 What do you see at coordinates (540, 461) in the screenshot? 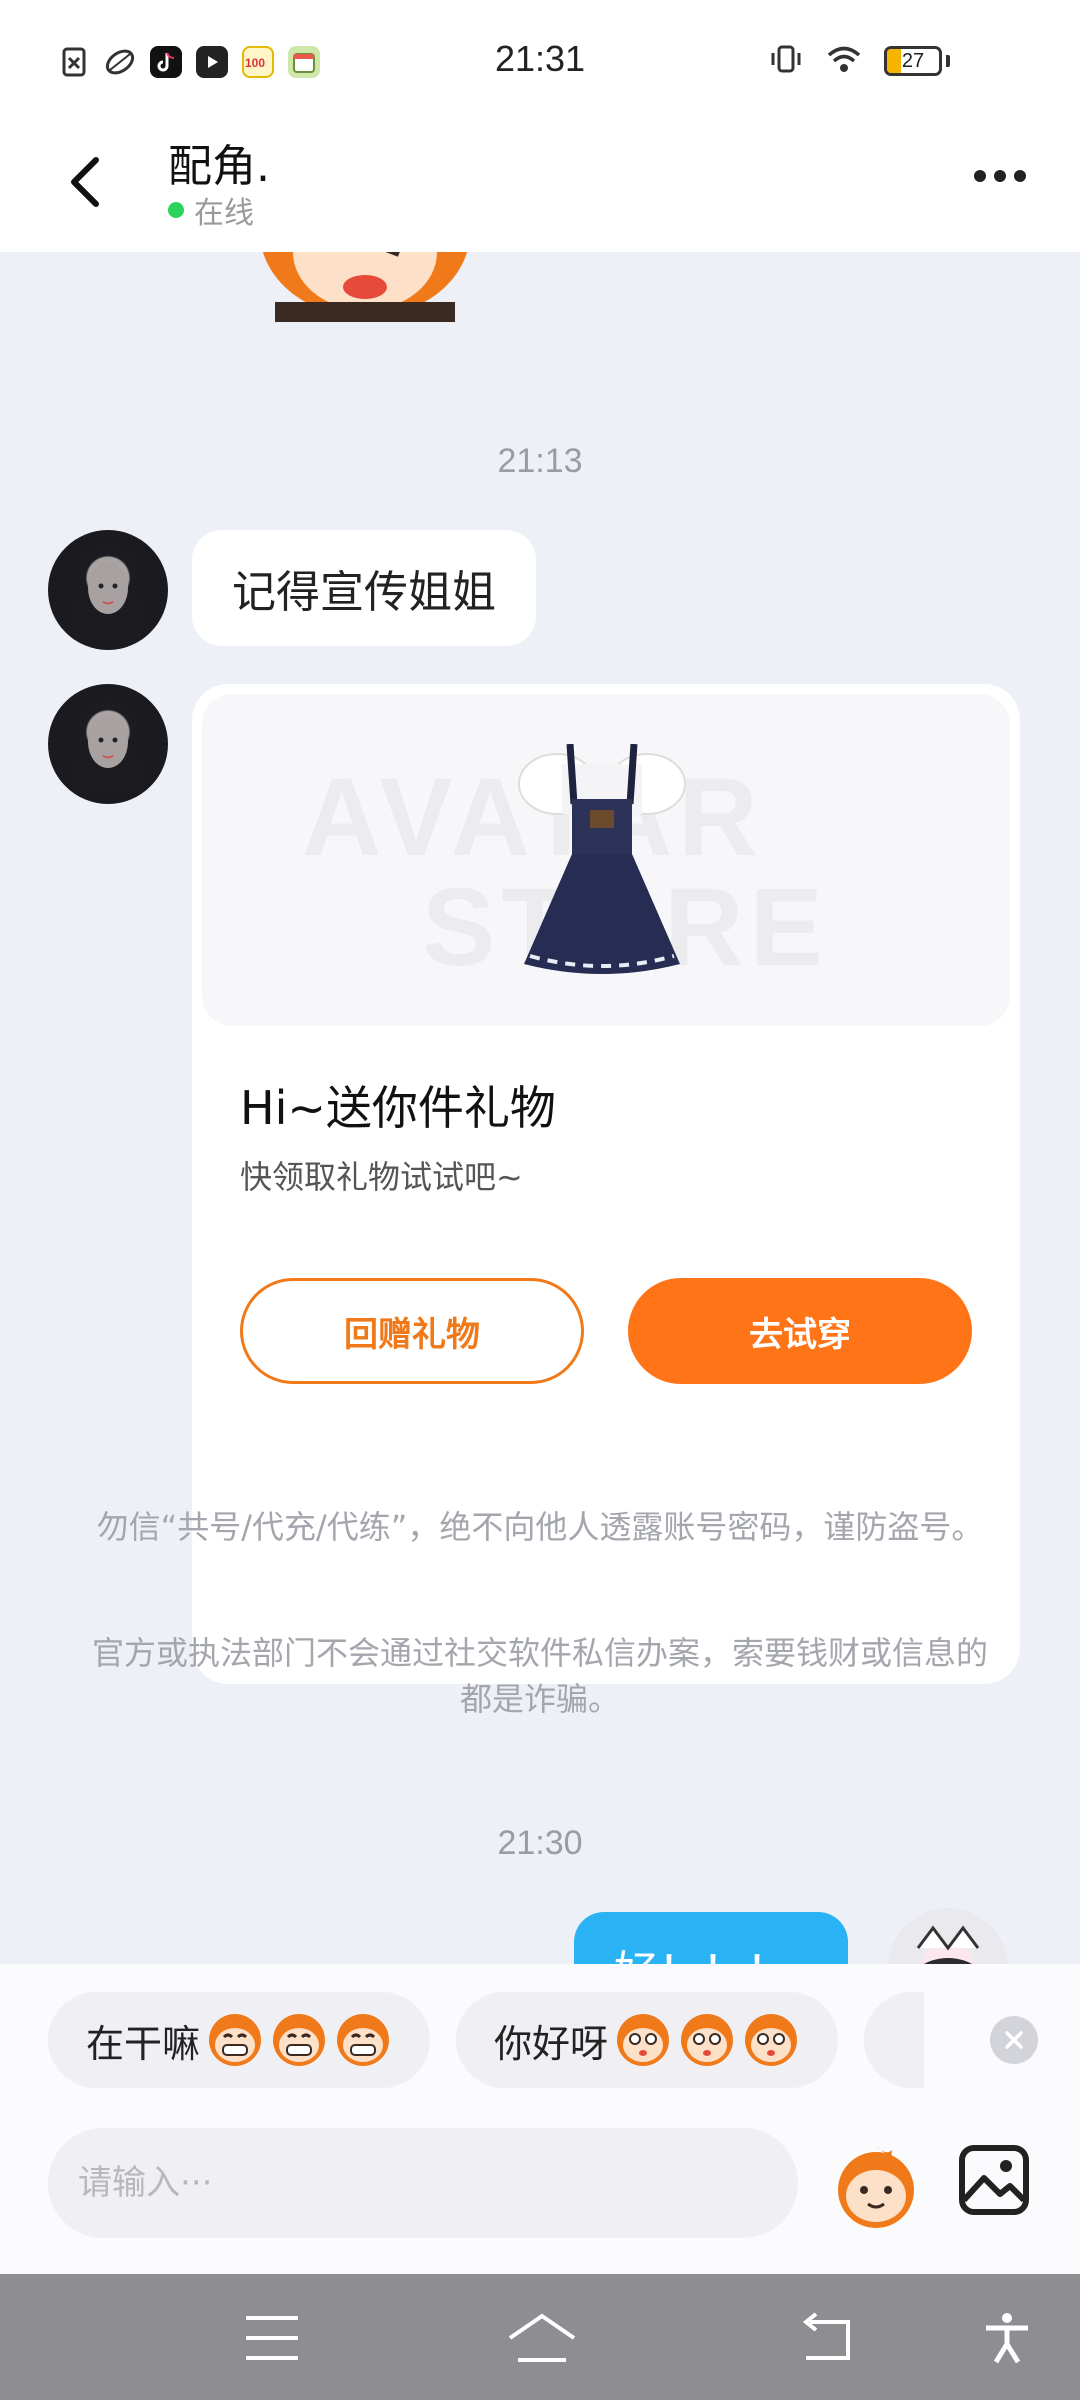
I see `timestamp: 21:13` at bounding box center [540, 461].